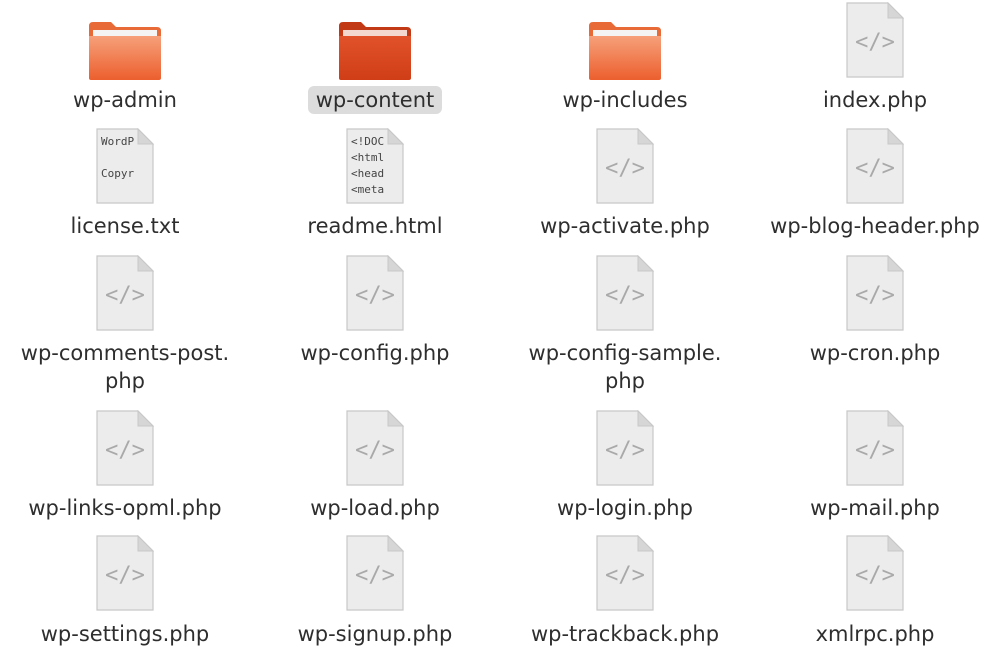 This screenshot has height=649, width=1000. What do you see at coordinates (625, 367) in the screenshot?
I see `file-name-label: wp-config-sample. php` at bounding box center [625, 367].